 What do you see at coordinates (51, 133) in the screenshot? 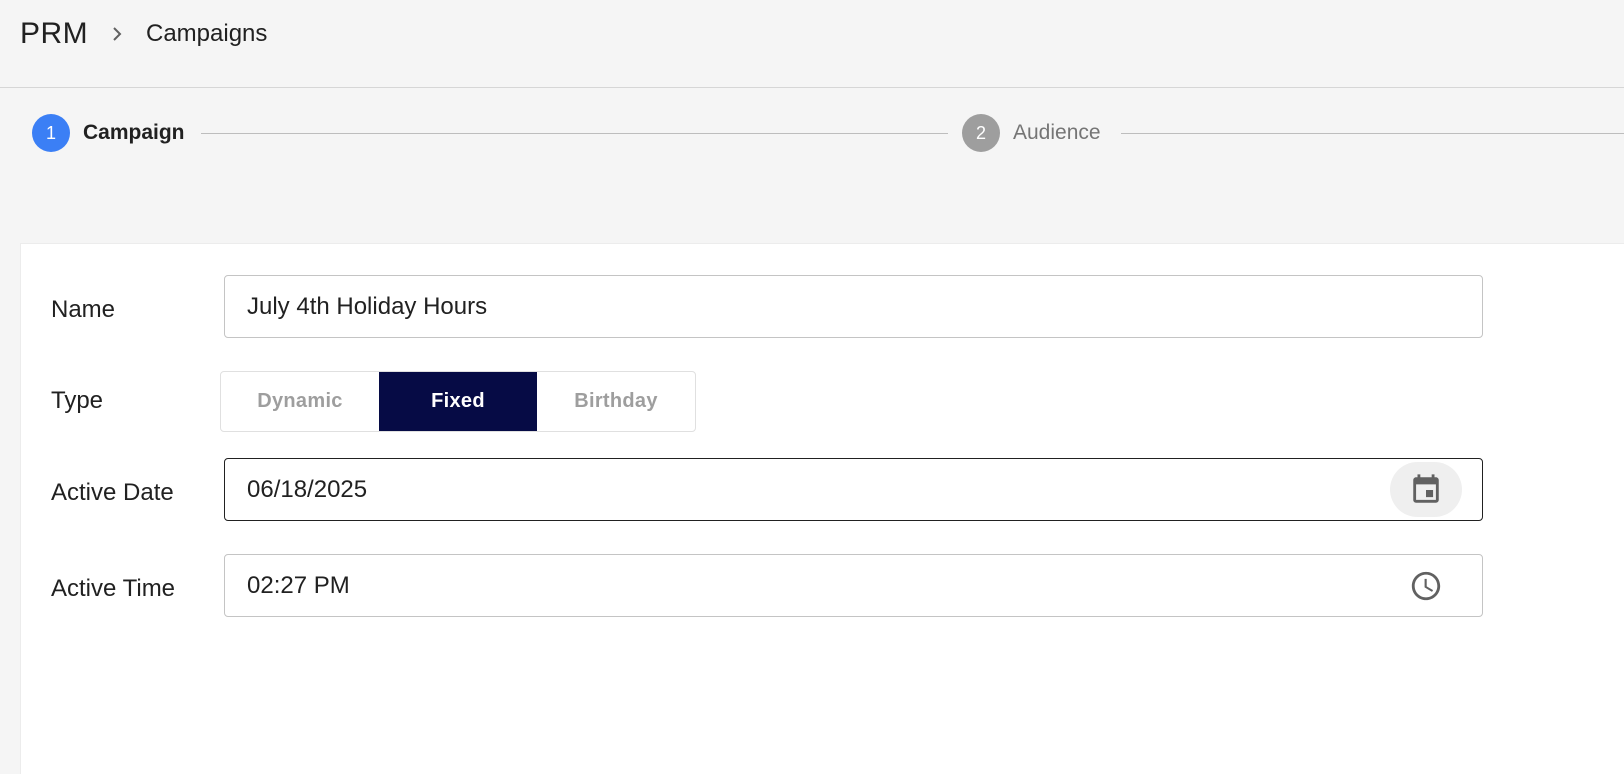
I see `step-1-indicator: 1` at bounding box center [51, 133].